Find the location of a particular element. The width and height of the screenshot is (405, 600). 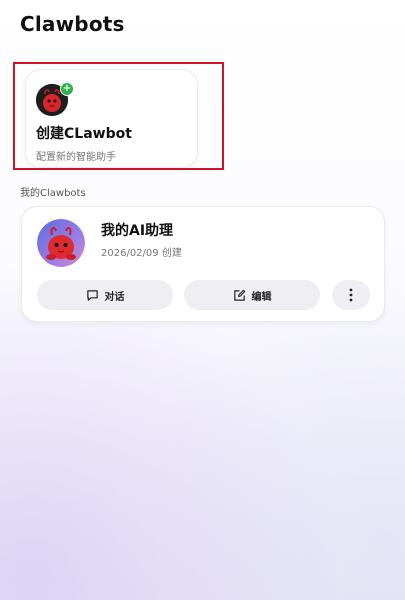

edit-button: 编辑 is located at coordinates (252, 295).